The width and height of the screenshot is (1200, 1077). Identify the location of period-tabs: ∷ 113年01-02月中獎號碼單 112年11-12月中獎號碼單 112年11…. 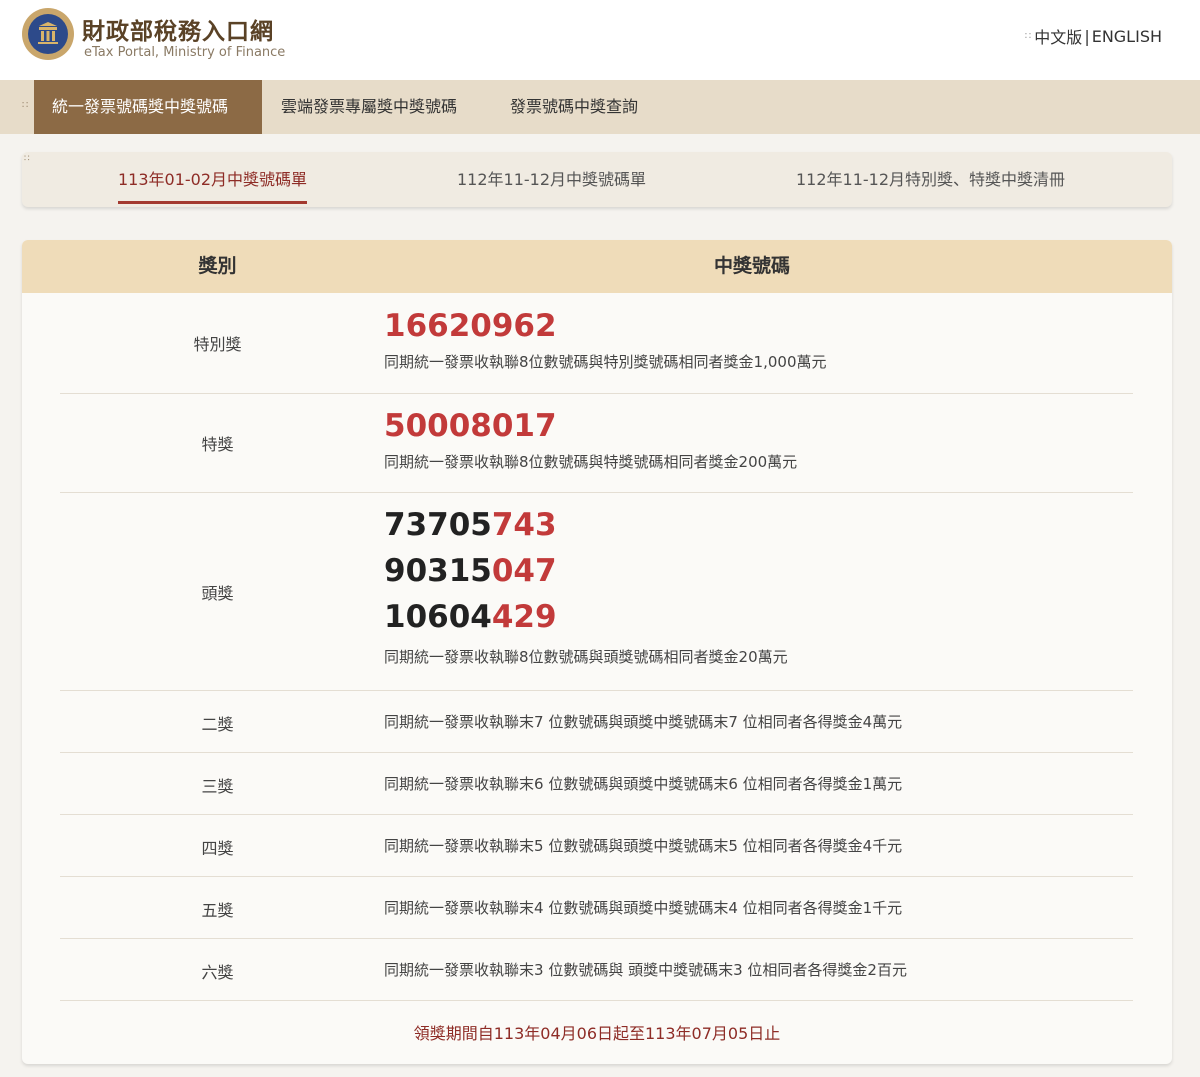
(597, 179).